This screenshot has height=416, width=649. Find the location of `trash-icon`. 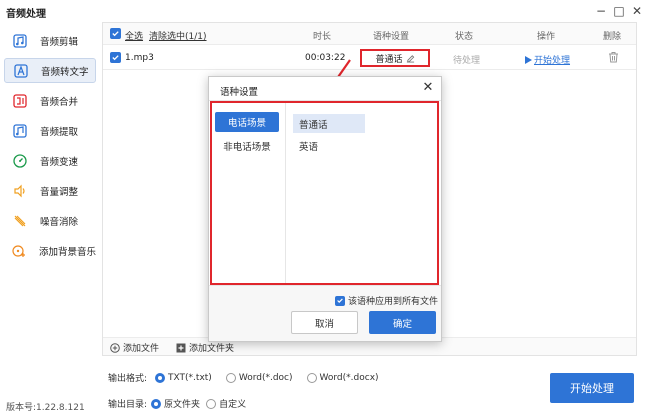

trash-icon is located at coordinates (613, 57).